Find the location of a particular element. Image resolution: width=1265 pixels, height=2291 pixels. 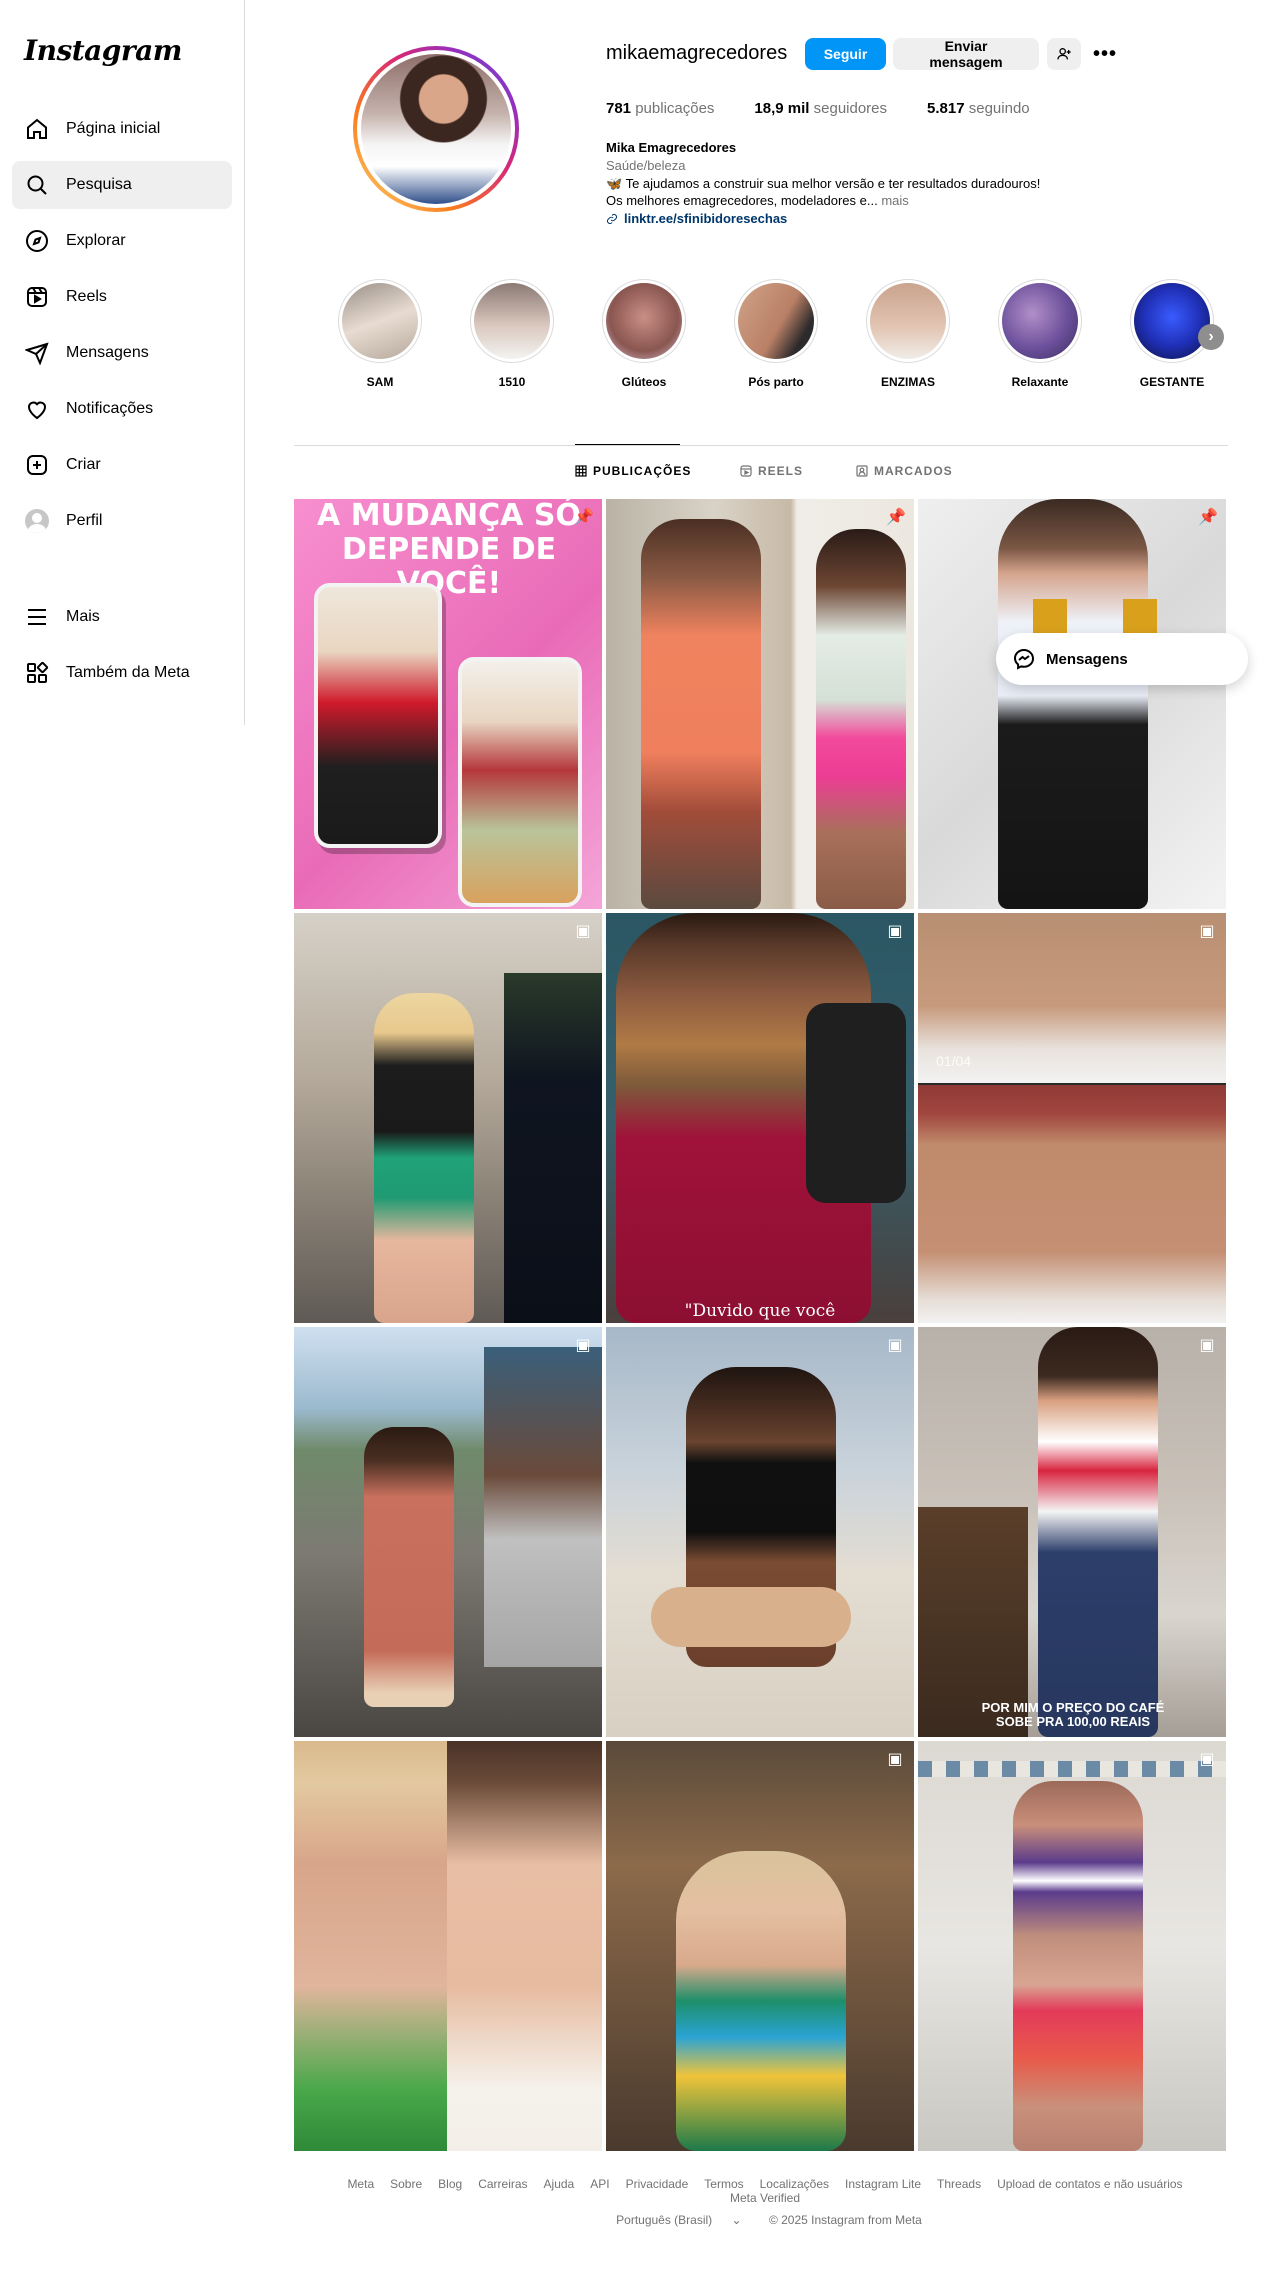

plus-square-icon is located at coordinates (37, 465).